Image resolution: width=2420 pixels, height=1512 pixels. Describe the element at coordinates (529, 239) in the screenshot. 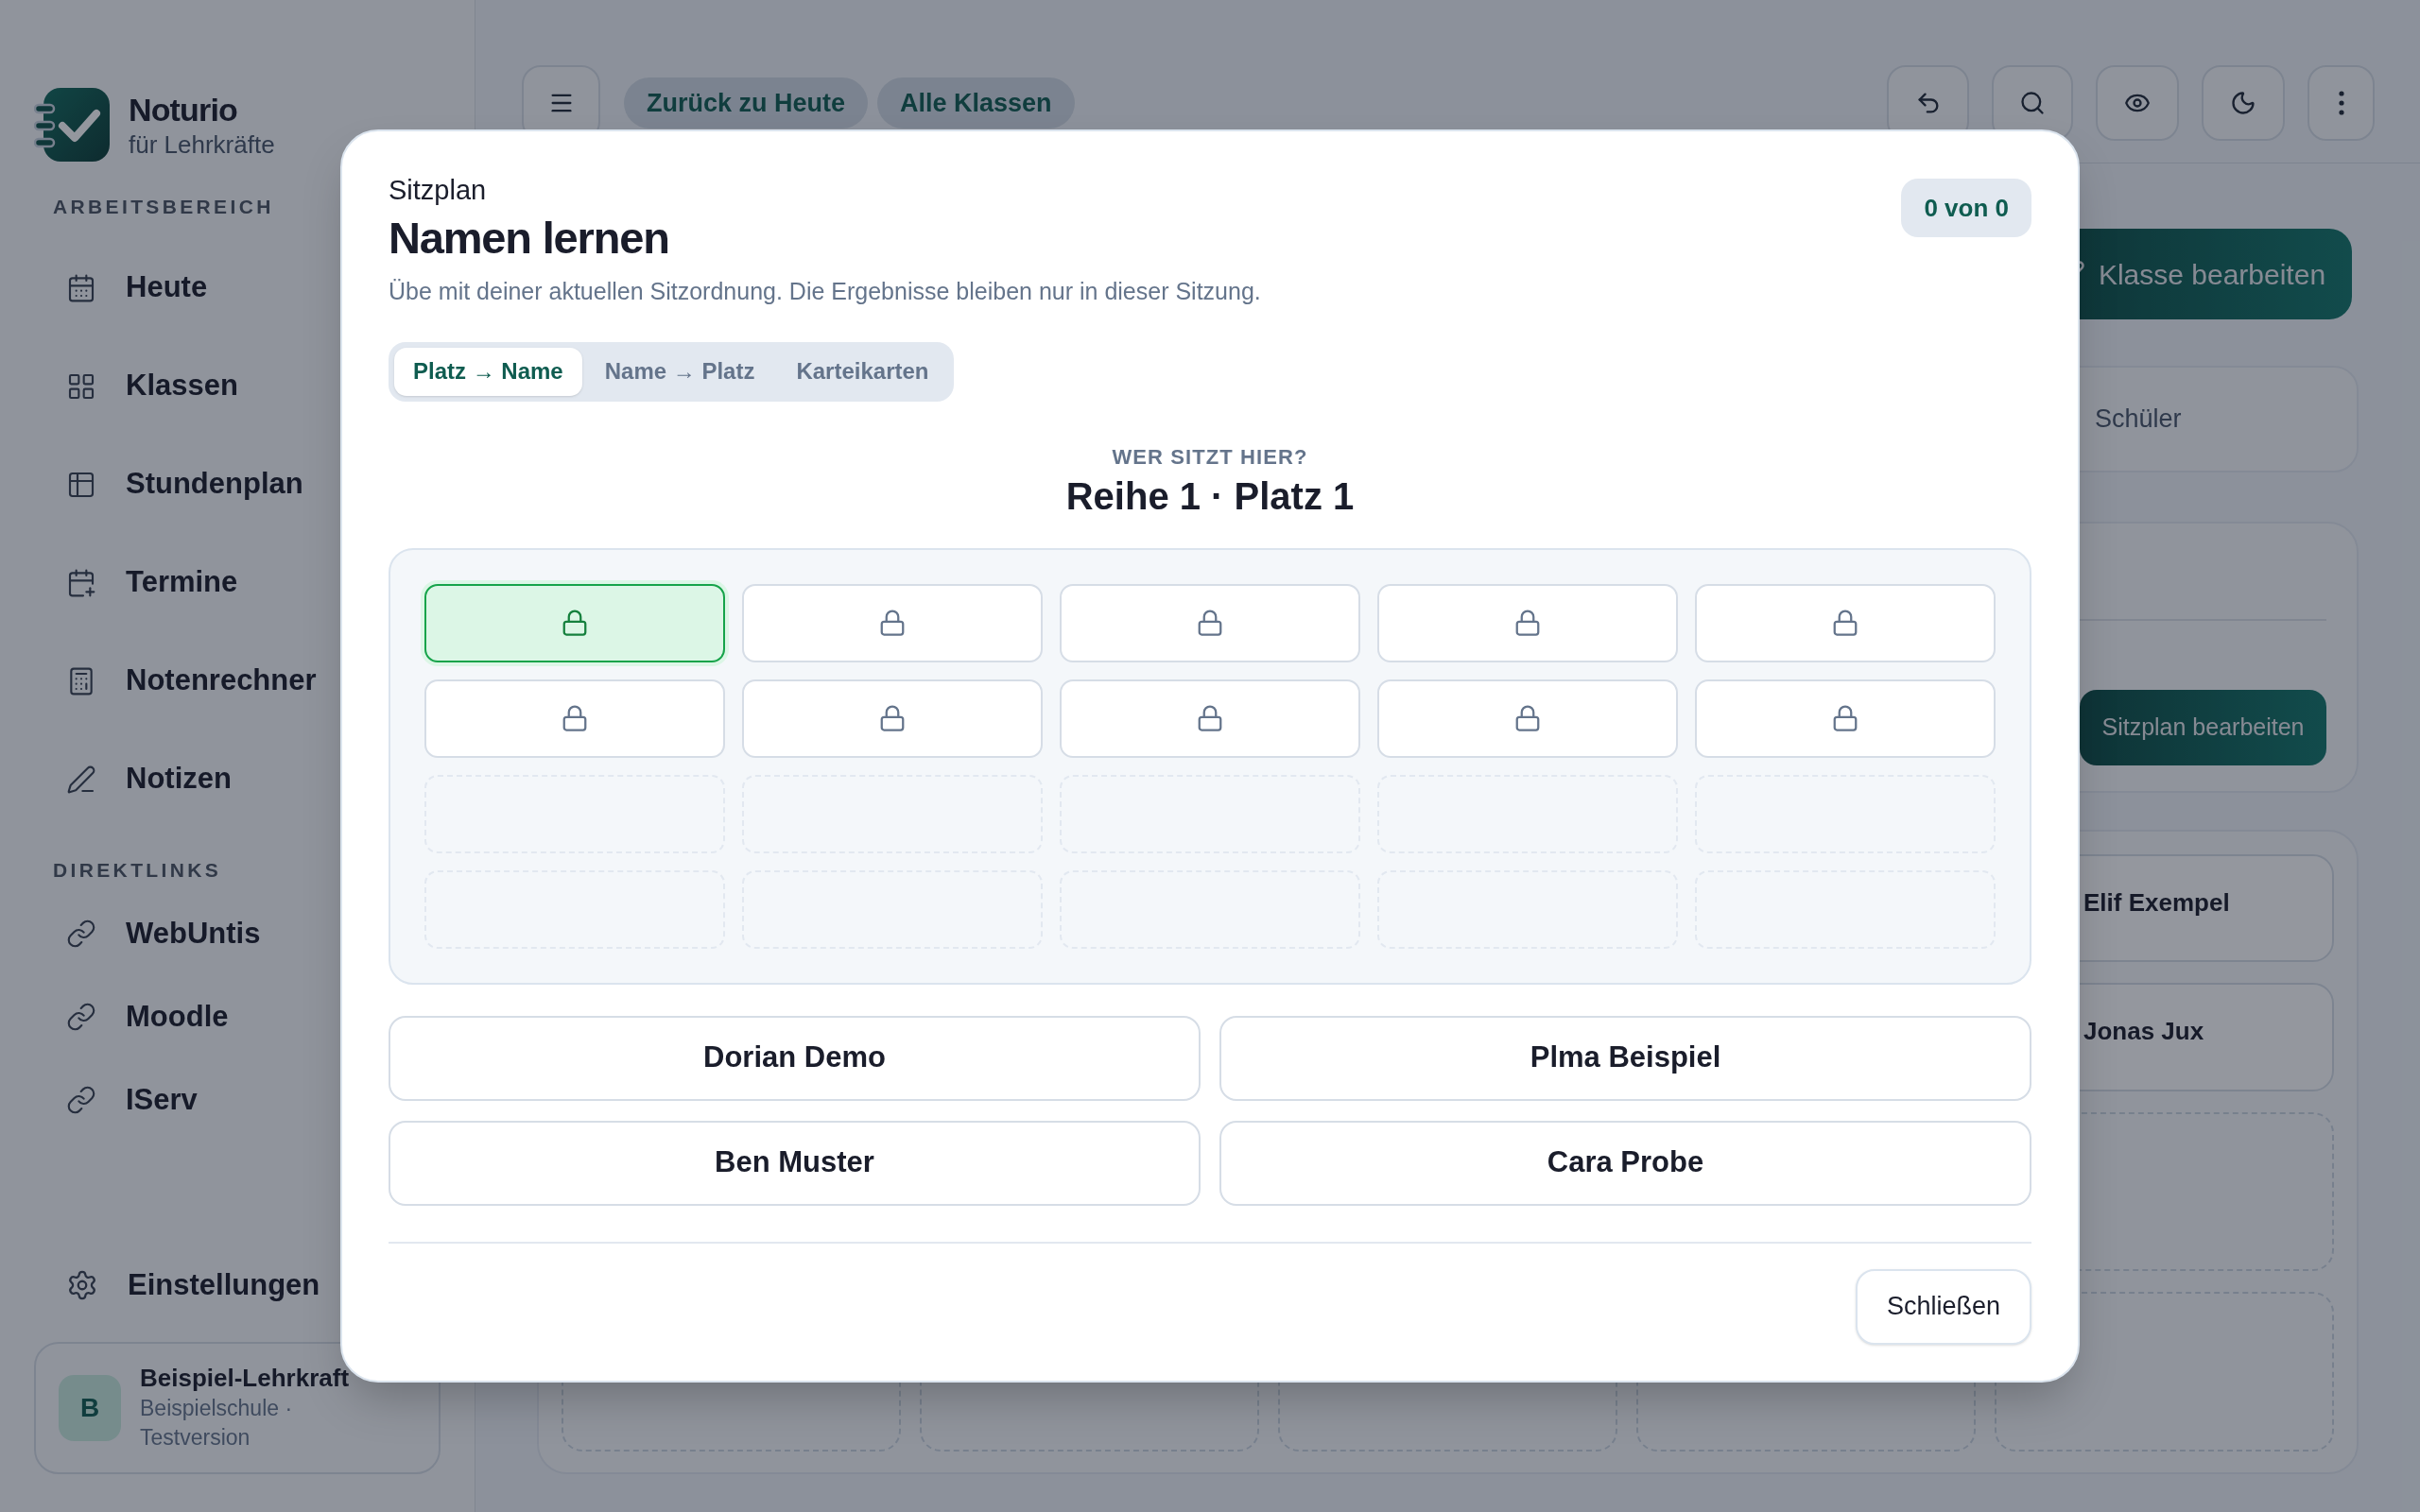

I see `dialog-title: Namen lernen` at that location.